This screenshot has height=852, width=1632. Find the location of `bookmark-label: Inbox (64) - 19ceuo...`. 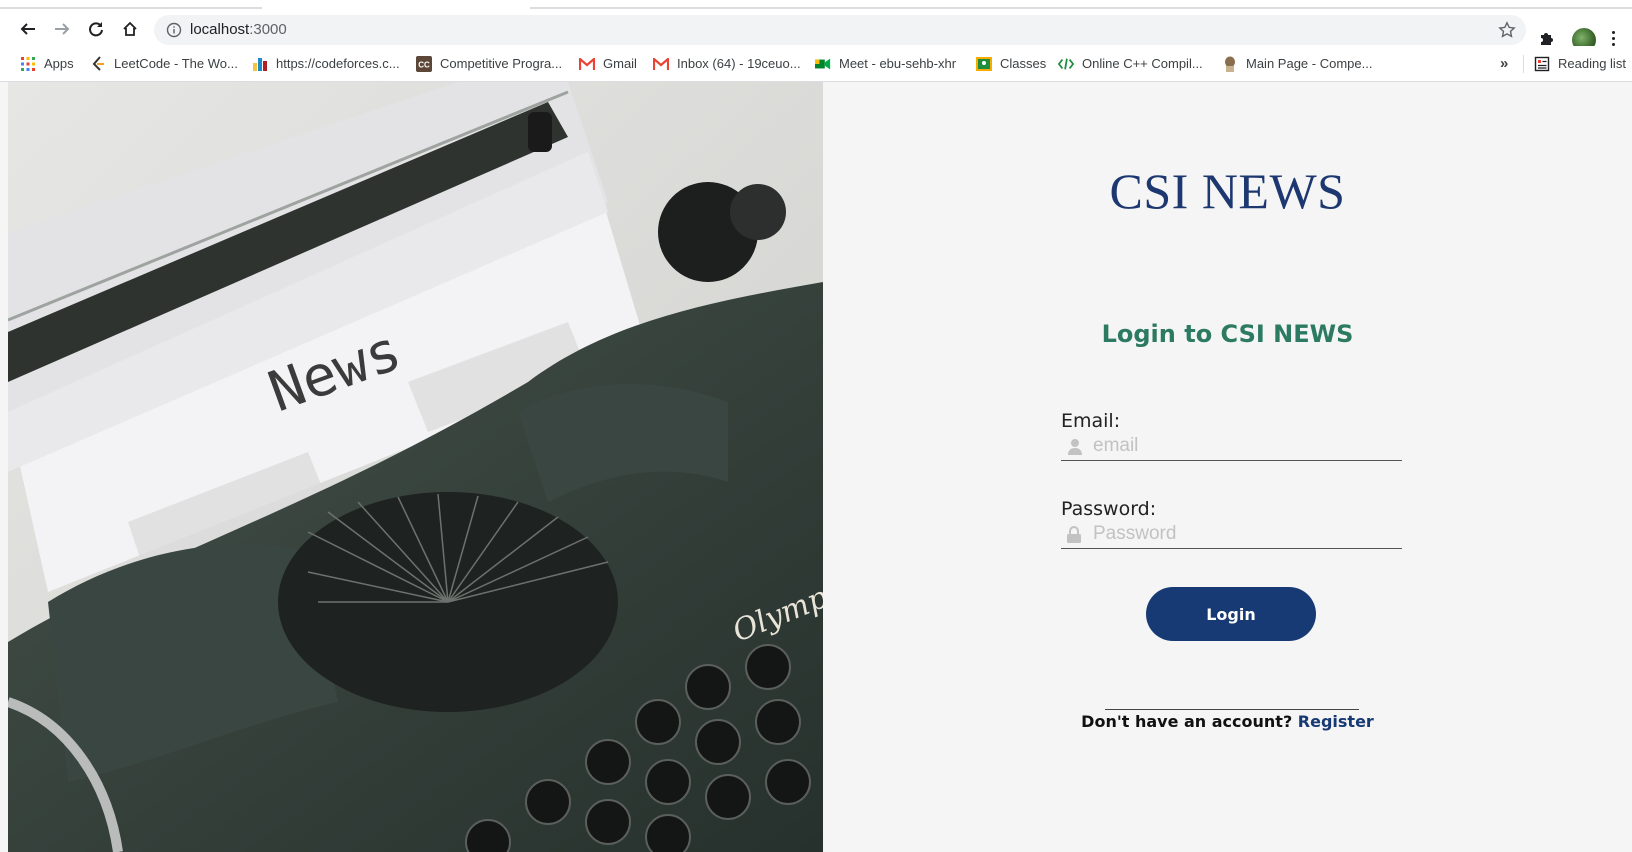

bookmark-label: Inbox (64) - 19ceuo... is located at coordinates (739, 63).